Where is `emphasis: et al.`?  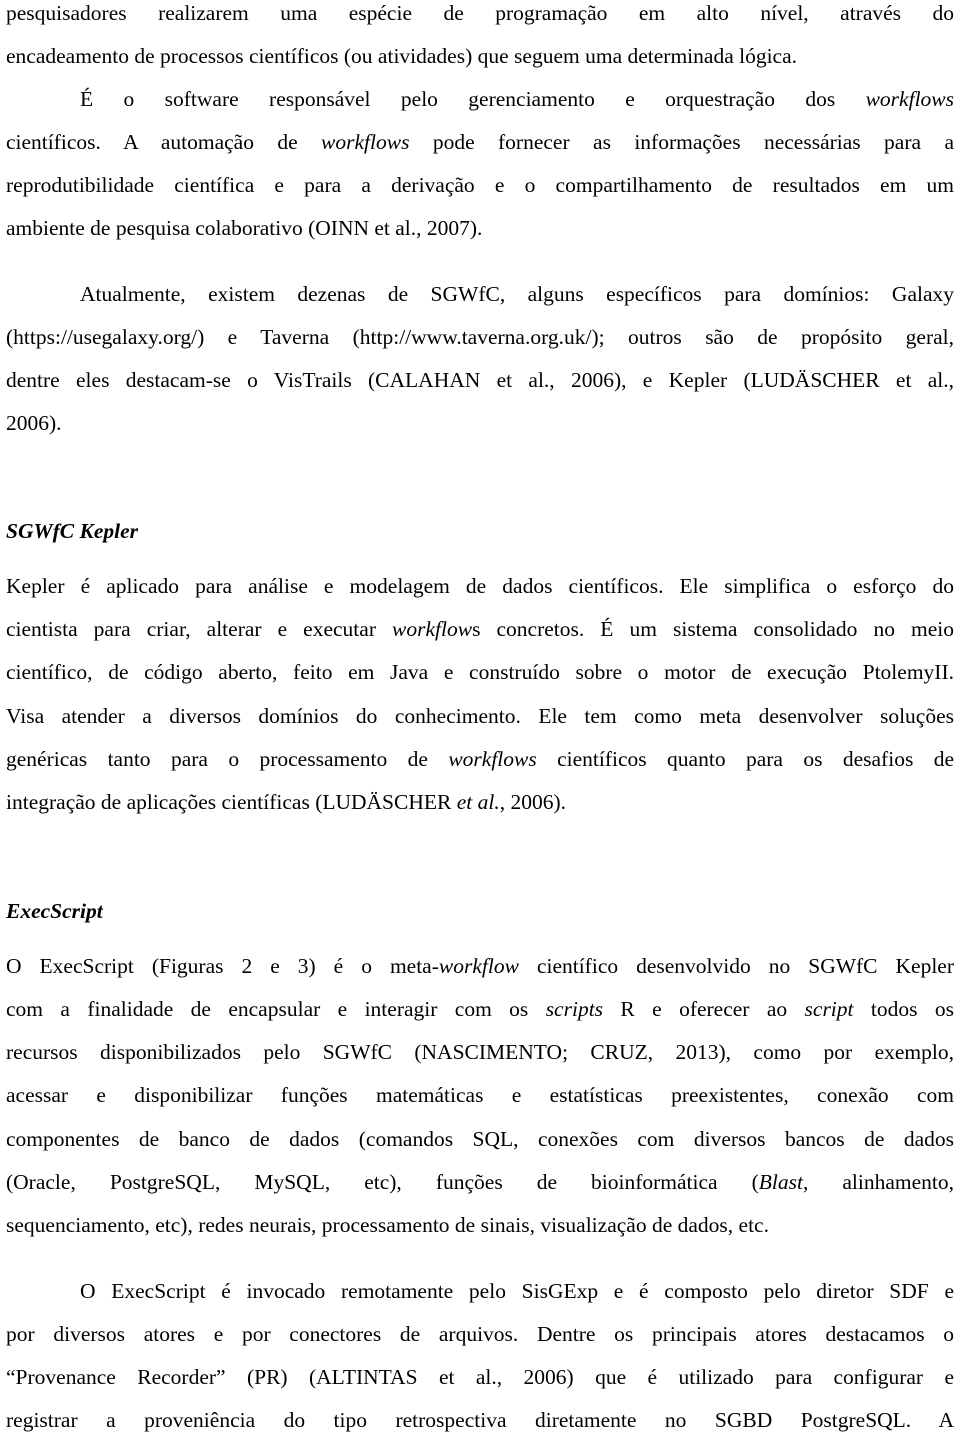
emphasis: et al. is located at coordinates (478, 802).